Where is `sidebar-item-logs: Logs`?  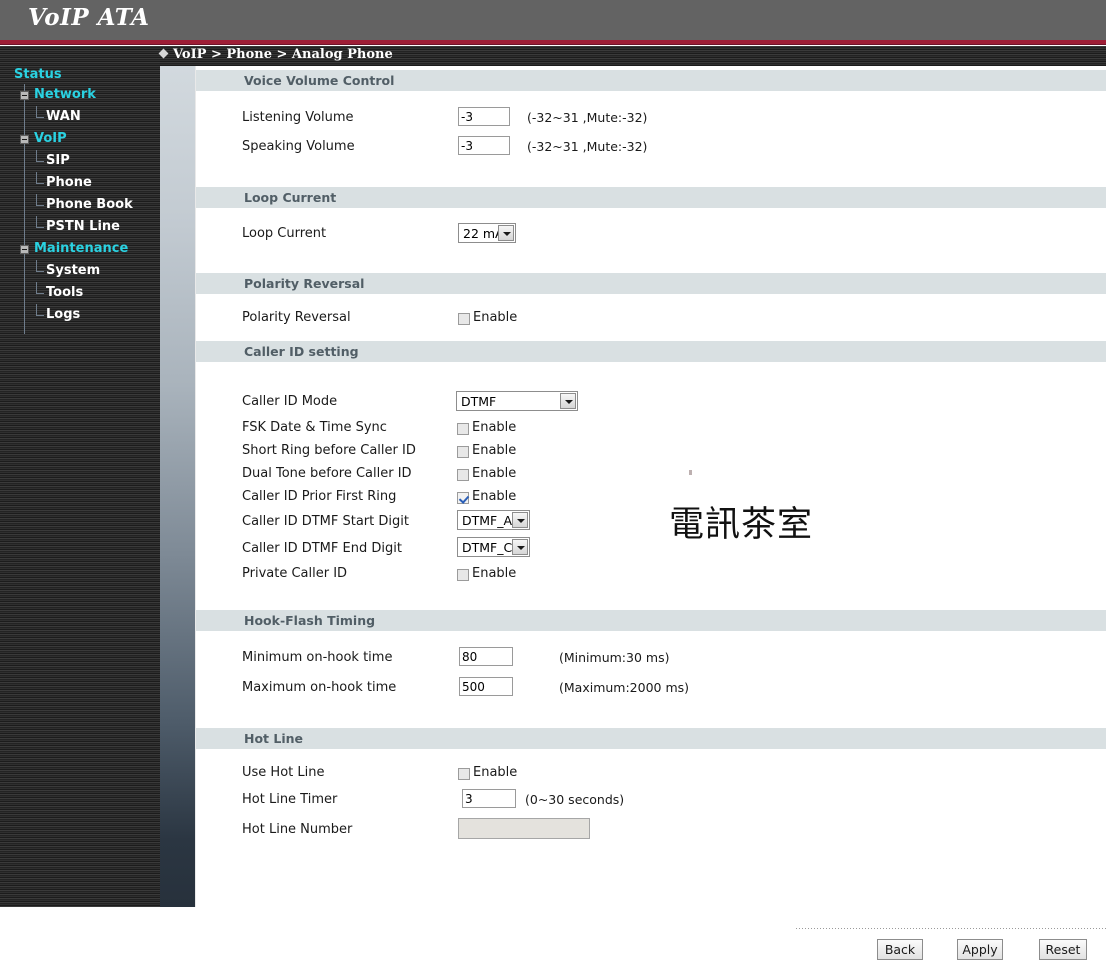
sidebar-item-logs: Logs is located at coordinates (80, 315).